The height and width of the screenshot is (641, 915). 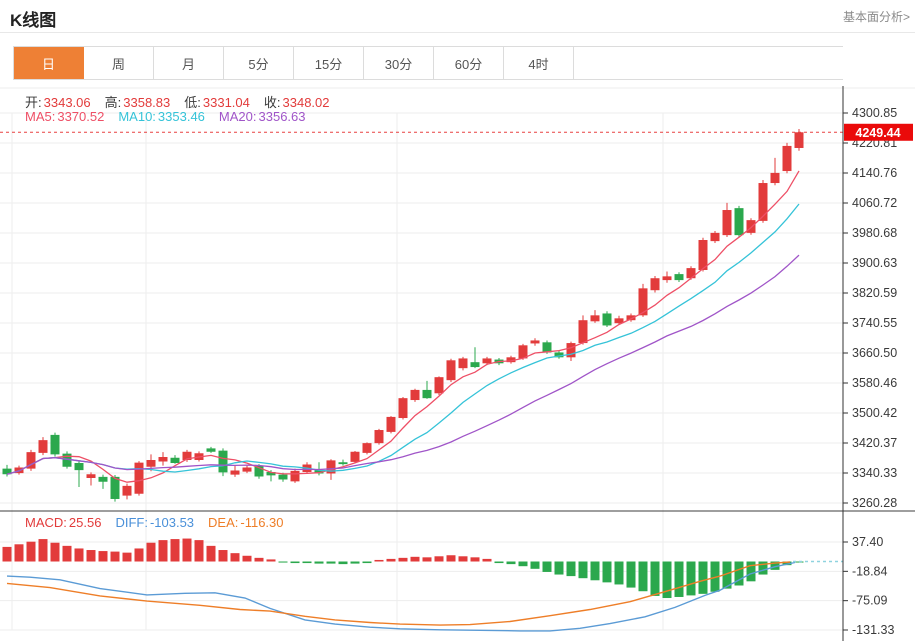 I want to click on macd-axis-label: -18.84, so click(x=869, y=571).